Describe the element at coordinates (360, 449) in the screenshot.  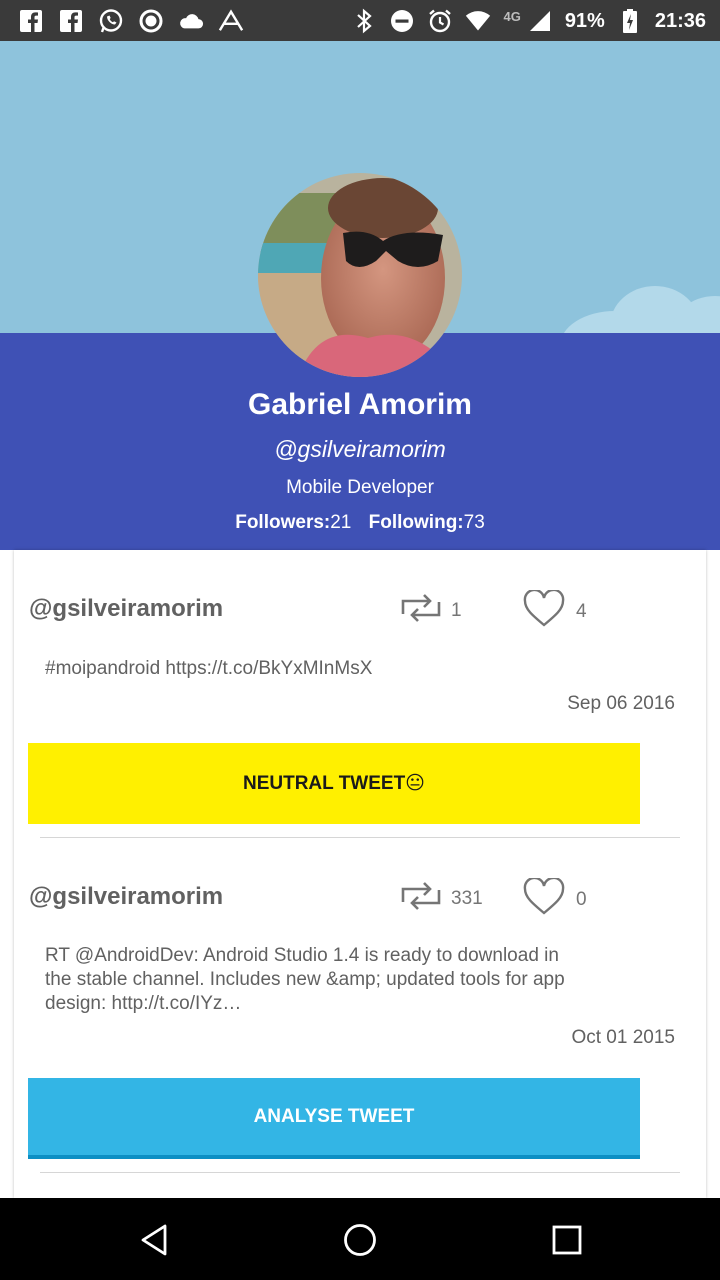
I see `profile-handle: @gsilveiramorim` at that location.